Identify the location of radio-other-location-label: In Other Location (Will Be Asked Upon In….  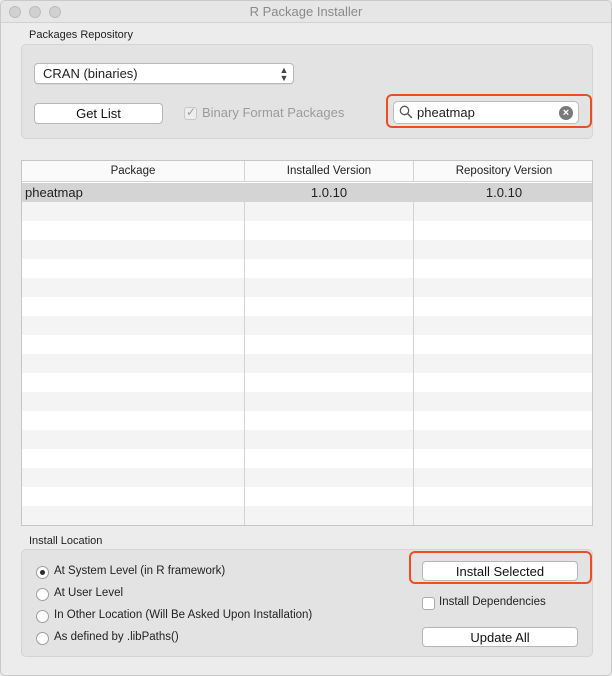
(183, 615).